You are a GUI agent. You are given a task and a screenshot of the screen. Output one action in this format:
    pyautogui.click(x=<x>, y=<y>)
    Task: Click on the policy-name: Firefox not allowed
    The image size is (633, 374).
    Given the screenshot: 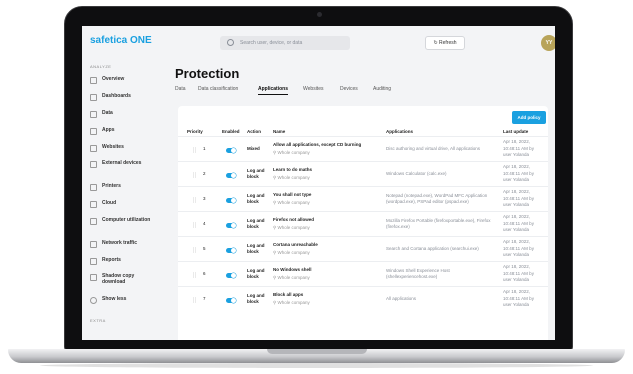 What is the action you would take?
    pyautogui.click(x=326, y=220)
    